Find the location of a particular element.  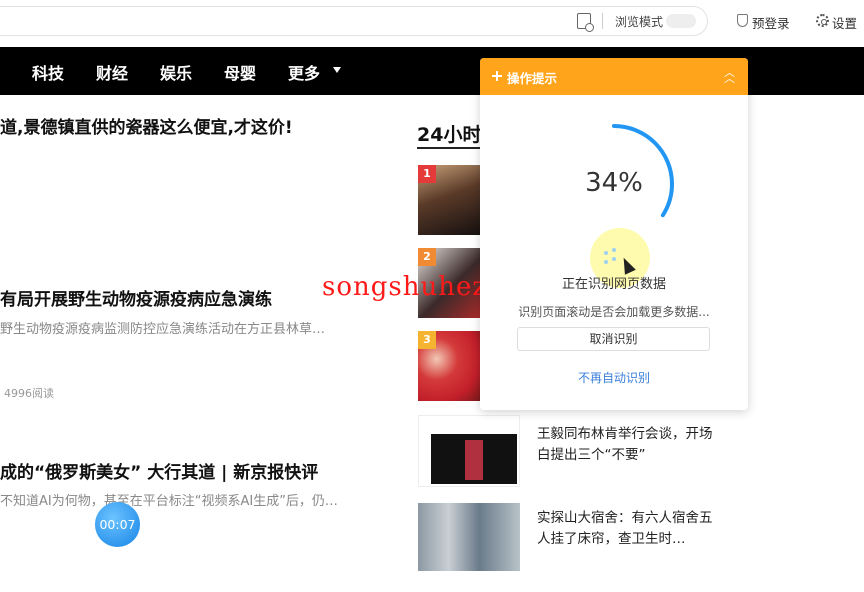

heading-underline is located at coordinates (449, 148).